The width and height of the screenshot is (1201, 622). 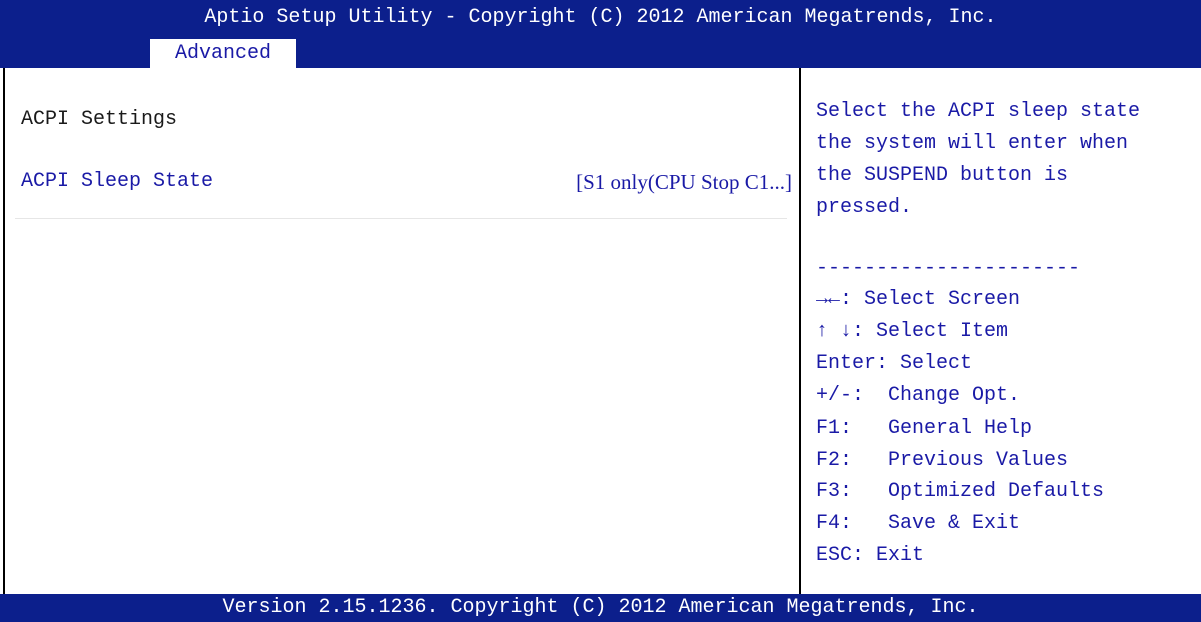 What do you see at coordinates (684, 182) in the screenshot?
I see `acpi-sleep-state-value: [S1 only(CPU Stop C1...]` at bounding box center [684, 182].